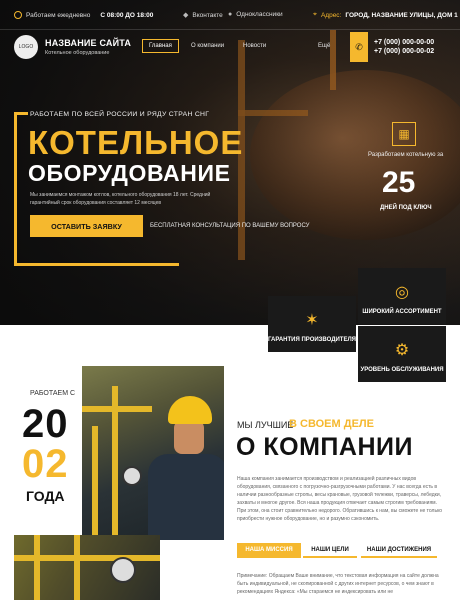 Image resolution: width=460 pixels, height=600 pixels. What do you see at coordinates (190, 410) in the screenshot?
I see `helmet-image` at bounding box center [190, 410].